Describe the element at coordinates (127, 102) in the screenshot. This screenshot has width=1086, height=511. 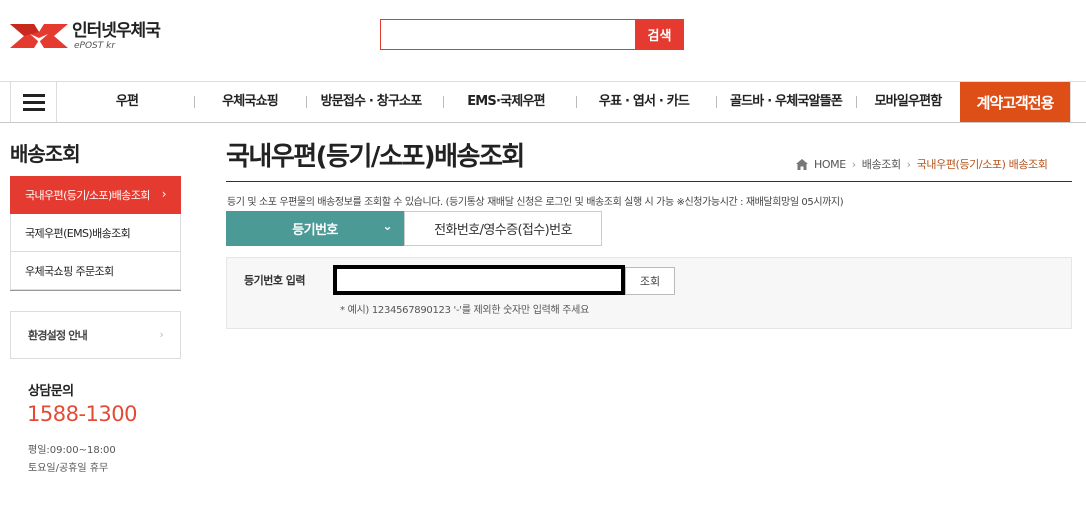
I see `gnb-item-post: 우편` at that location.